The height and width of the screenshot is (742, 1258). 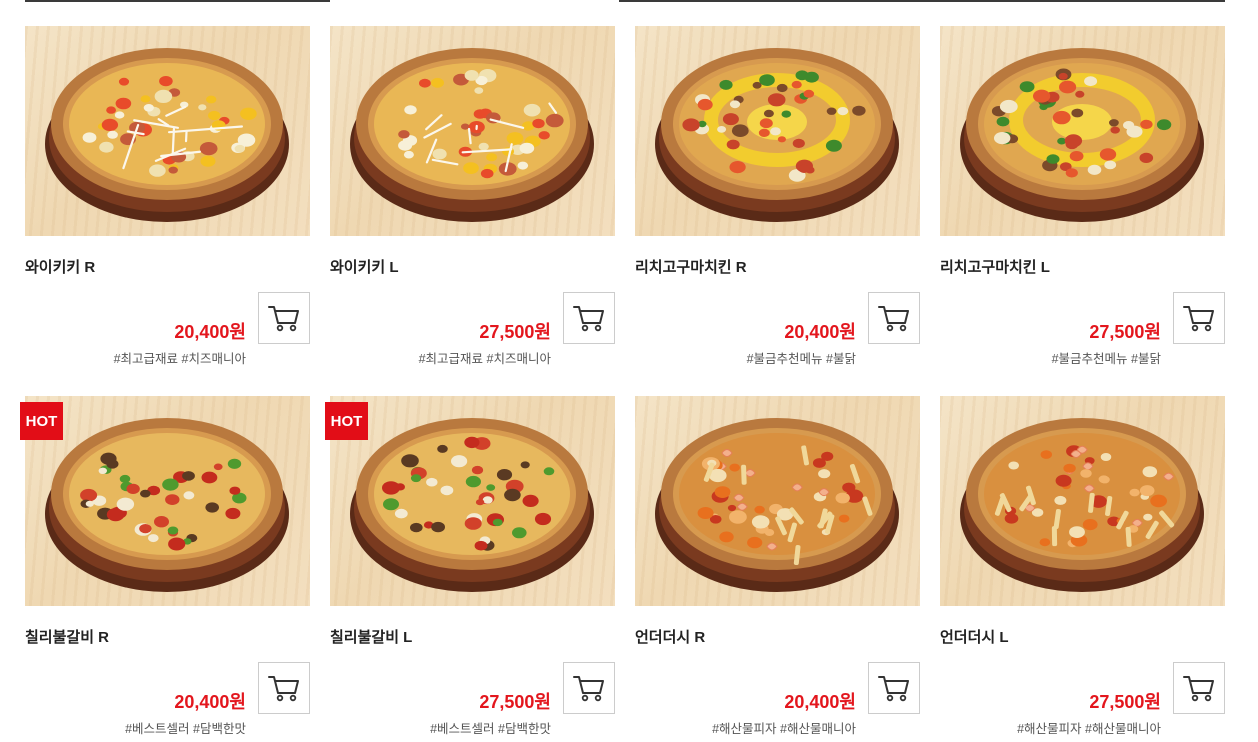 I want to click on product-card: 리치고구마치킨 L 27,500원 #불금추천메뉴 #불닭, so click(x=1082, y=196).